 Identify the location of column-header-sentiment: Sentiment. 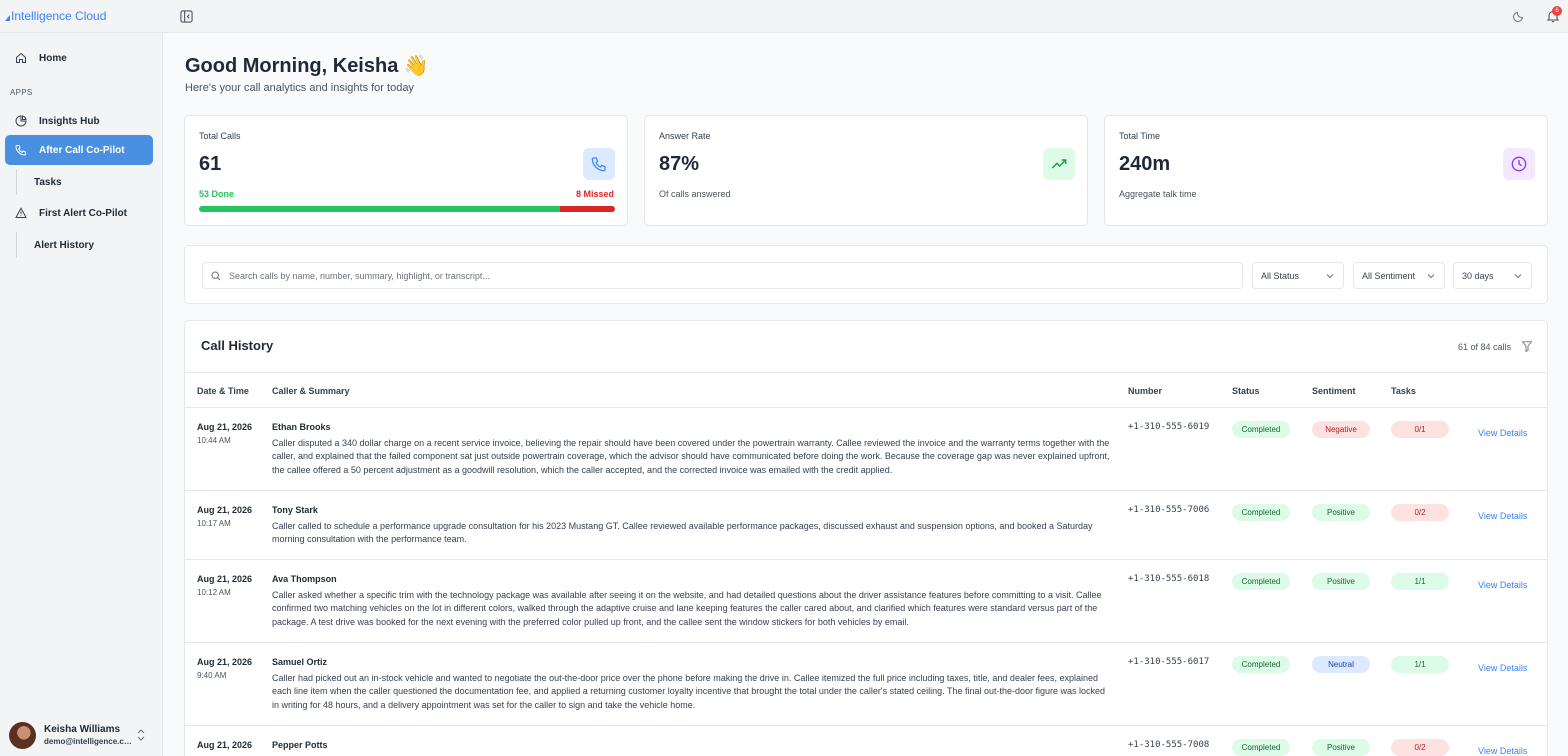
(1334, 391).